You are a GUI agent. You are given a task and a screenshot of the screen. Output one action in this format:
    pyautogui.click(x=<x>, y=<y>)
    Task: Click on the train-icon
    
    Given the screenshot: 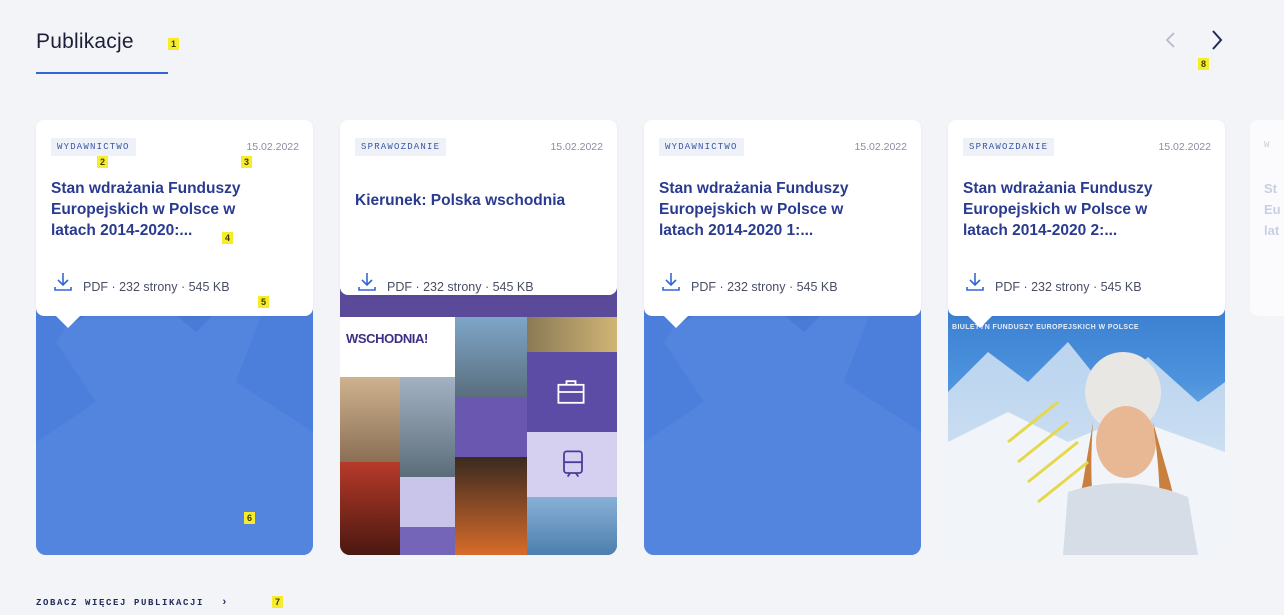 What is the action you would take?
    pyautogui.click(x=573, y=464)
    